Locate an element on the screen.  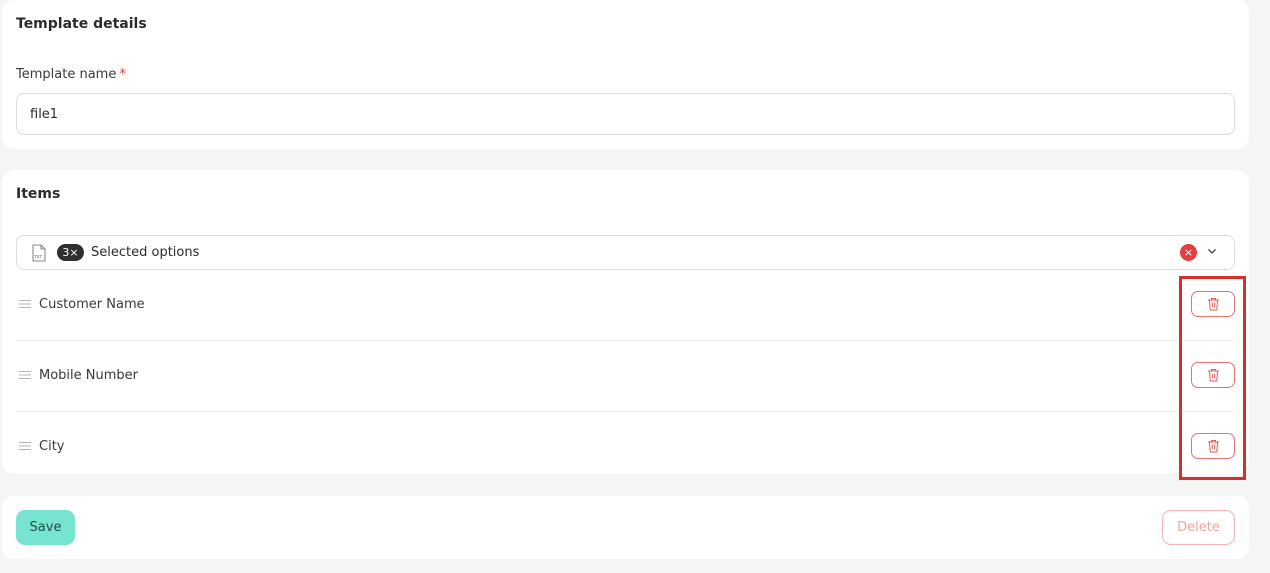
template-name-label: Template name * is located at coordinates (71, 74).